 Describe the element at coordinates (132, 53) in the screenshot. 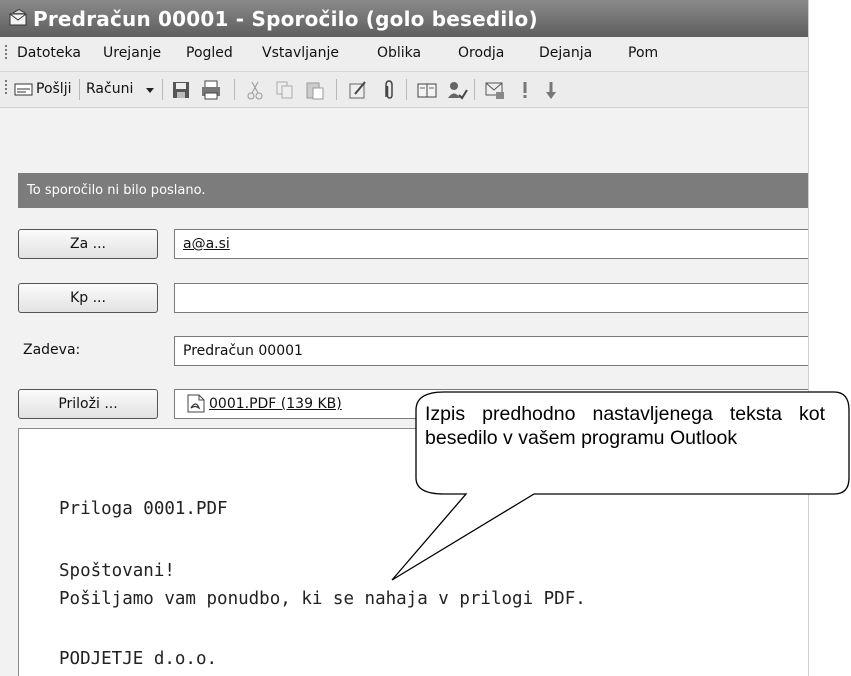

I see `menu-edit: Urejanje` at that location.